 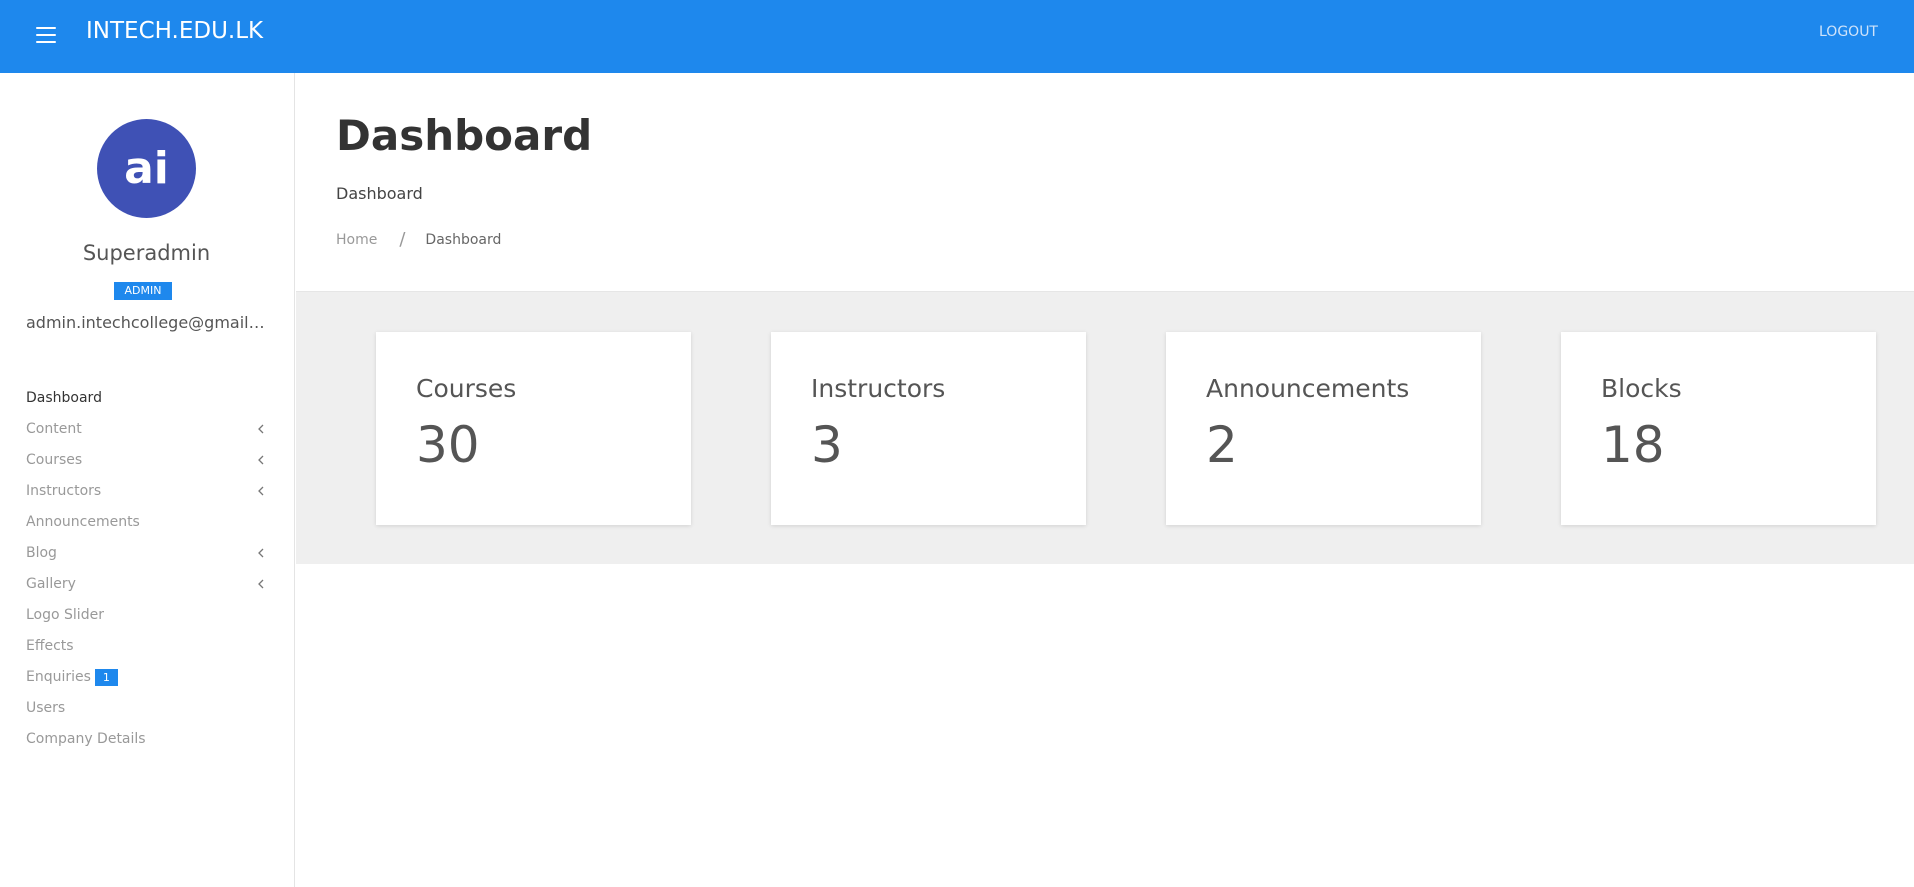 I want to click on stat-label: Blocks, so click(x=1641, y=388).